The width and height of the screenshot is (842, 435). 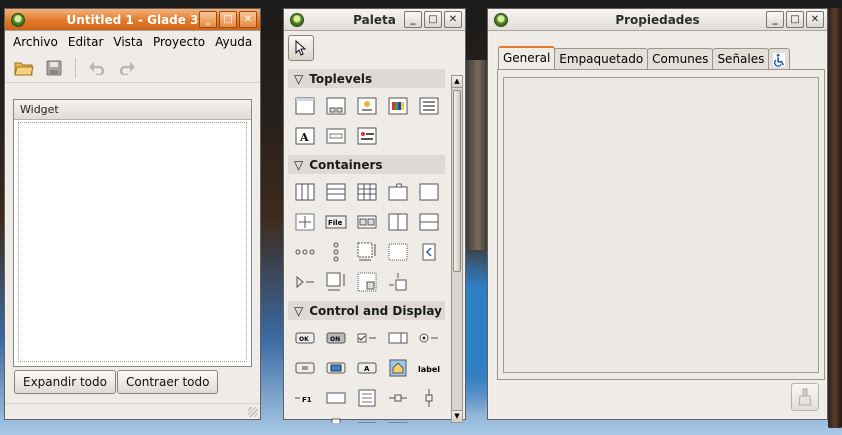 I want to click on palette-scrollbar: ▲ ▼, so click(x=457, y=249).